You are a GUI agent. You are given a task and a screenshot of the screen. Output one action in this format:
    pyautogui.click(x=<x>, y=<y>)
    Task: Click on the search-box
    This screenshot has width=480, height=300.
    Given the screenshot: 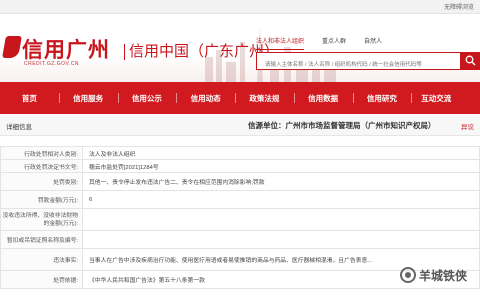 What is the action you would take?
    pyautogui.click(x=358, y=62)
    